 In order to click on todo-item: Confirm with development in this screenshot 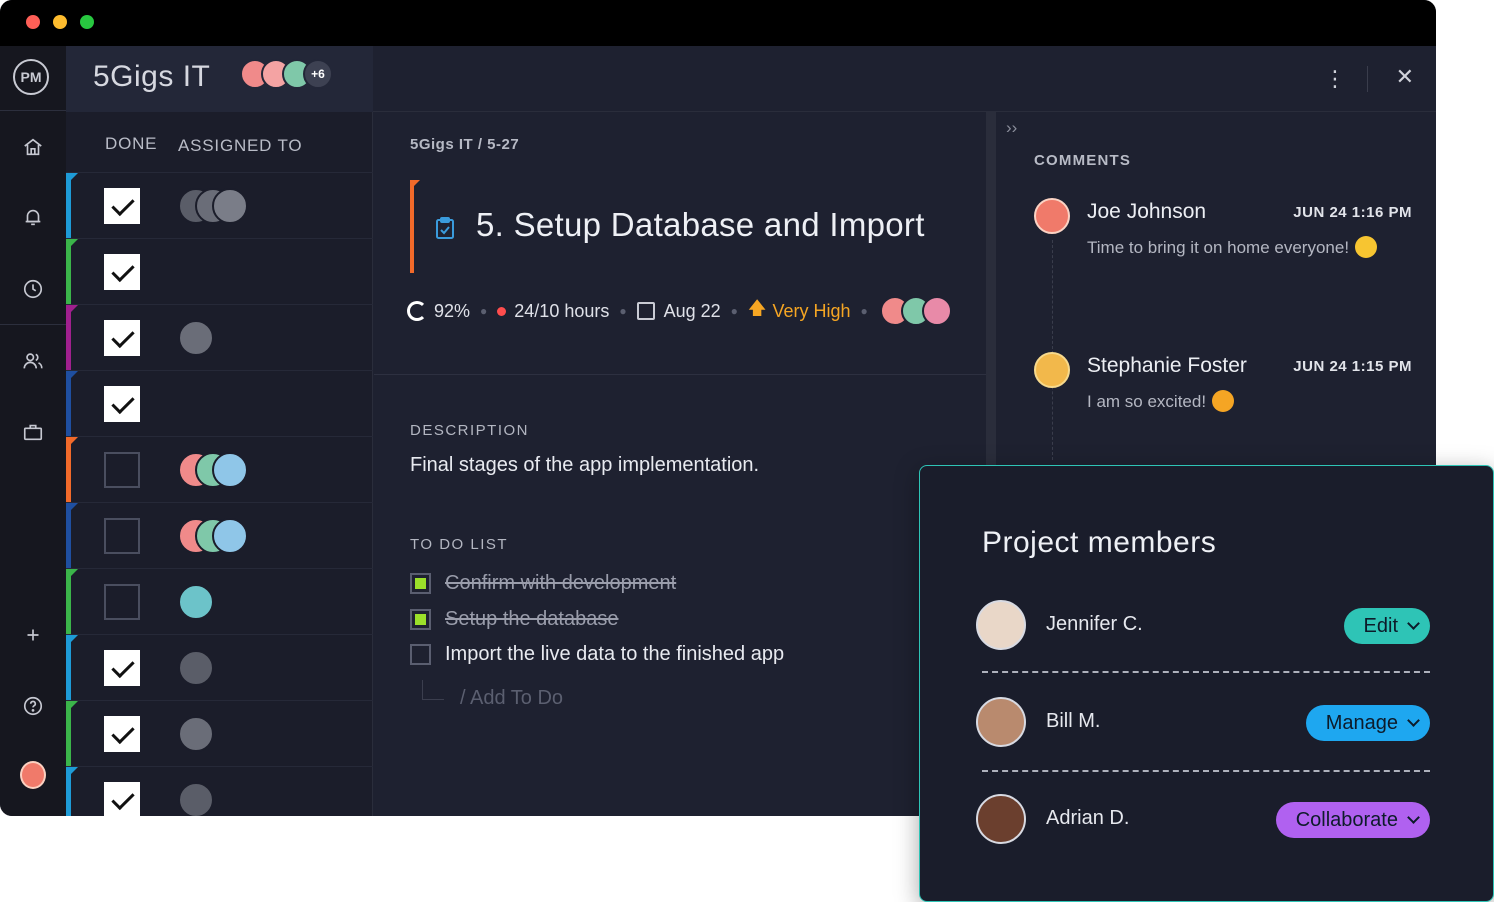, I will do `click(543, 583)`.